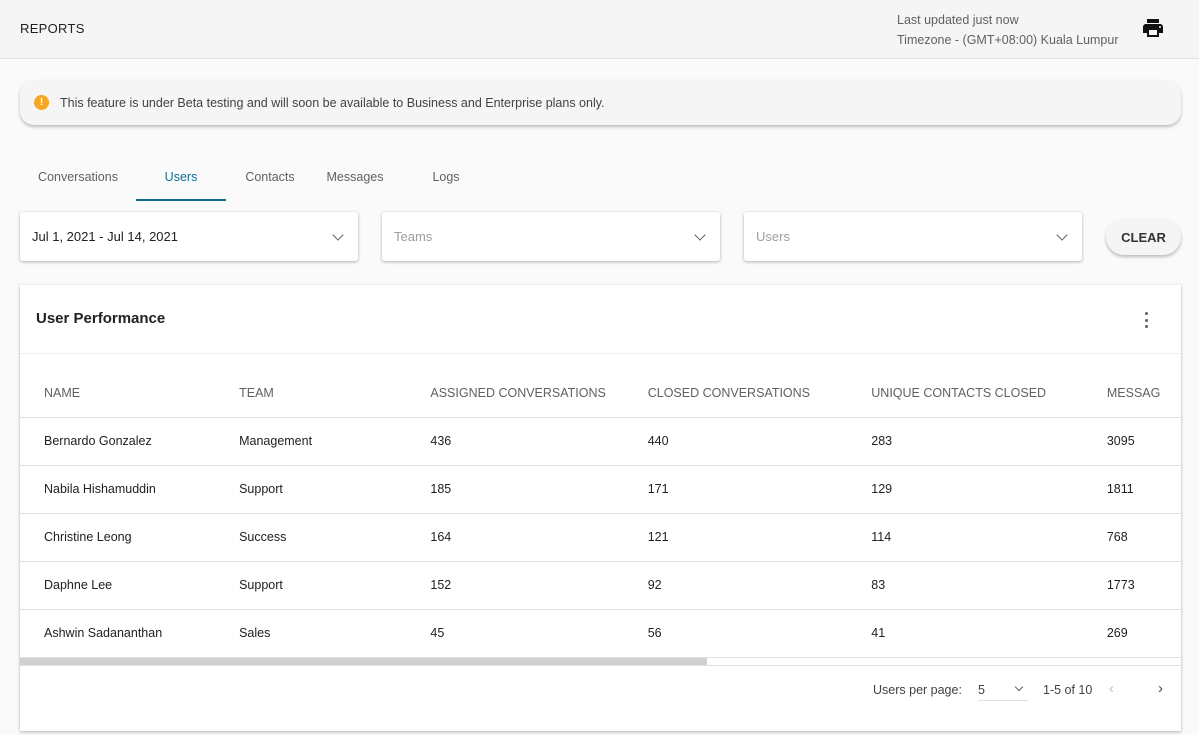 Image resolution: width=1199 pixels, height=735 pixels. What do you see at coordinates (1068, 690) in the screenshot?
I see `page-range: 1-5 of 10` at bounding box center [1068, 690].